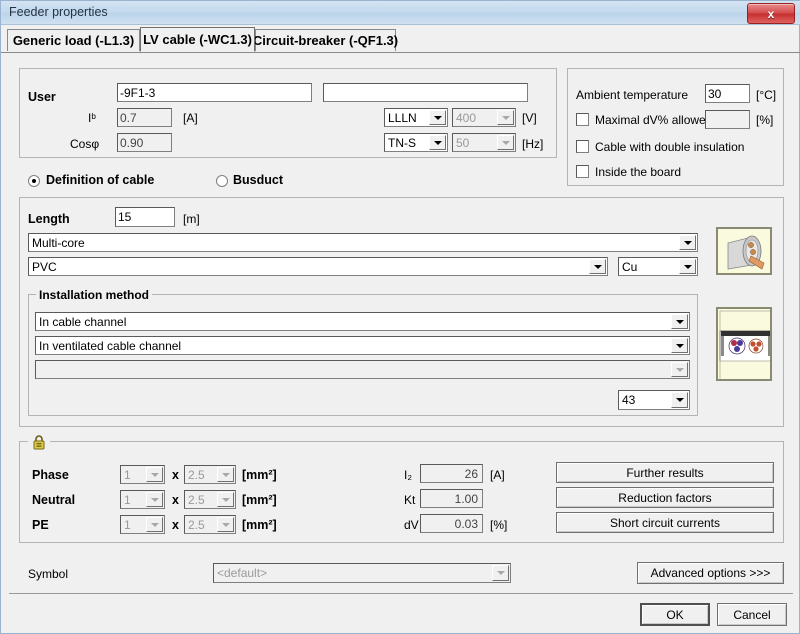  I want to click on inside-board-checkbox, so click(582, 171).